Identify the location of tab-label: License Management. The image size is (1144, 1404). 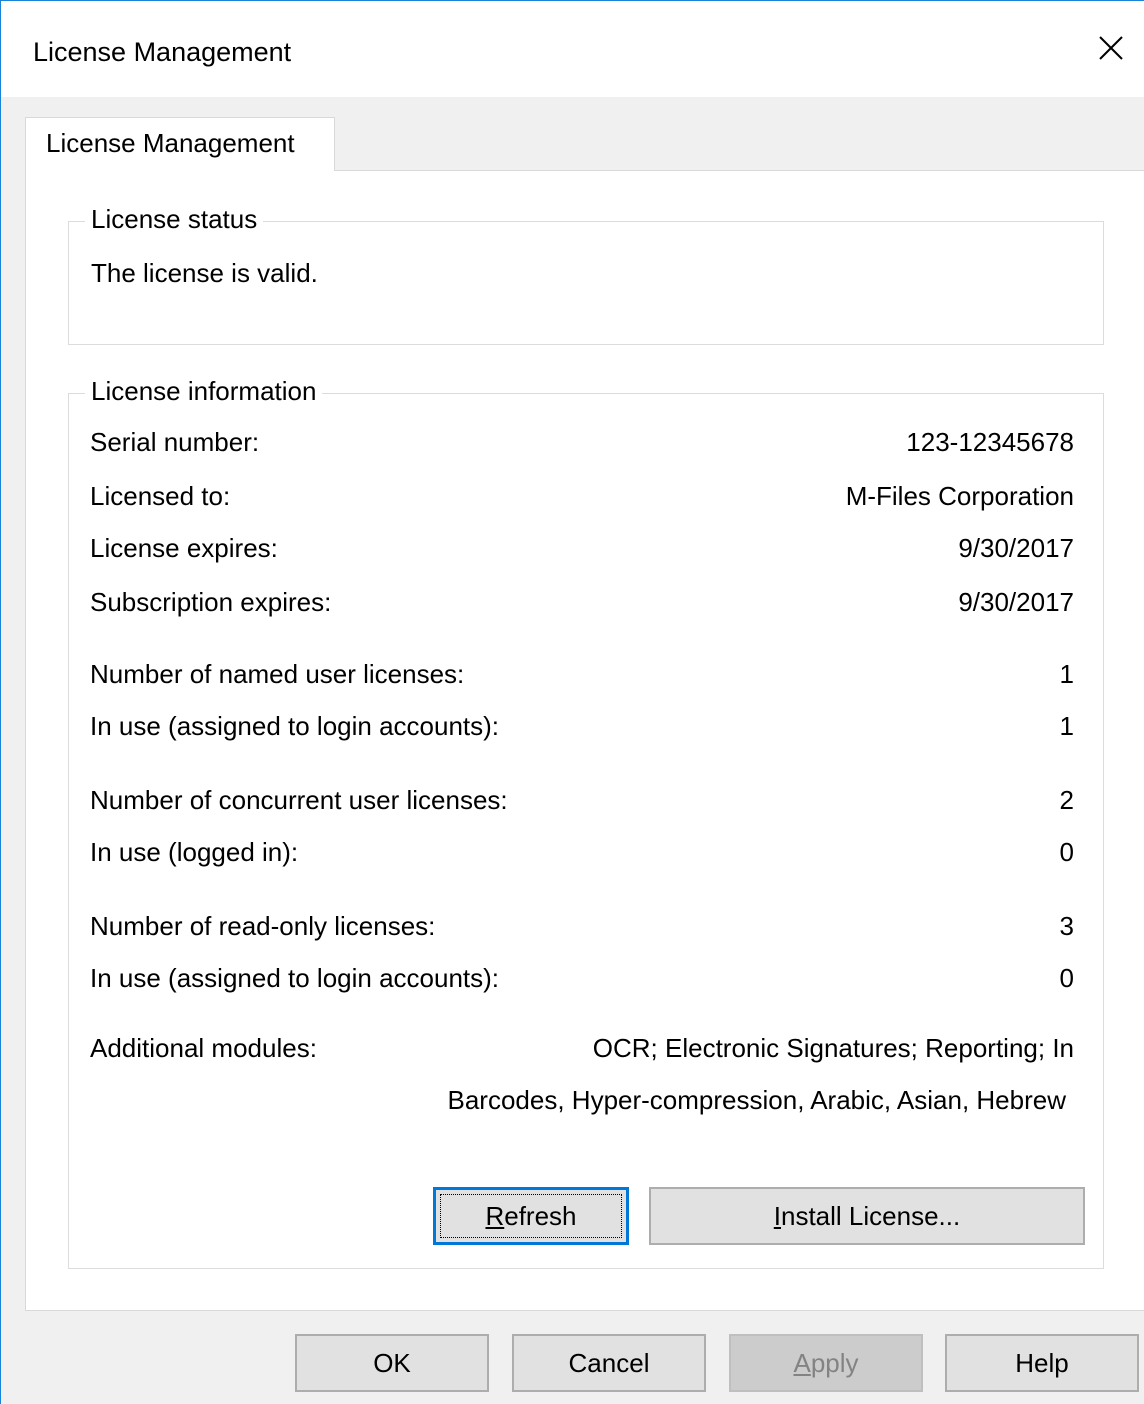
(170, 143).